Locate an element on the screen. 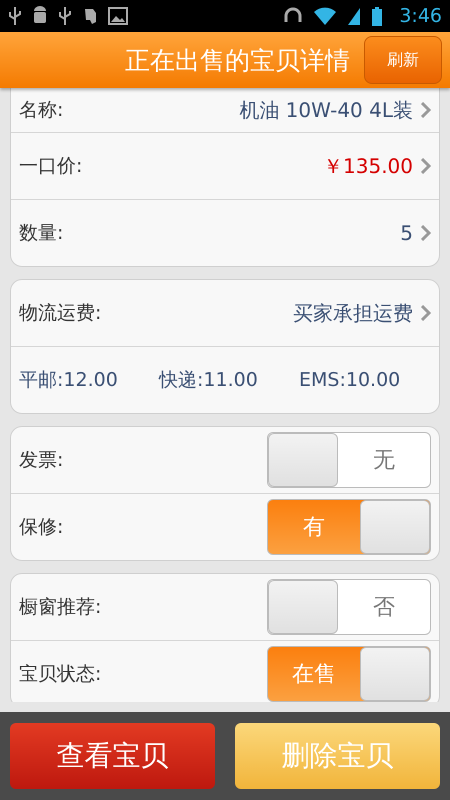  shipping-fee: 快递:11.00 is located at coordinates (209, 380).